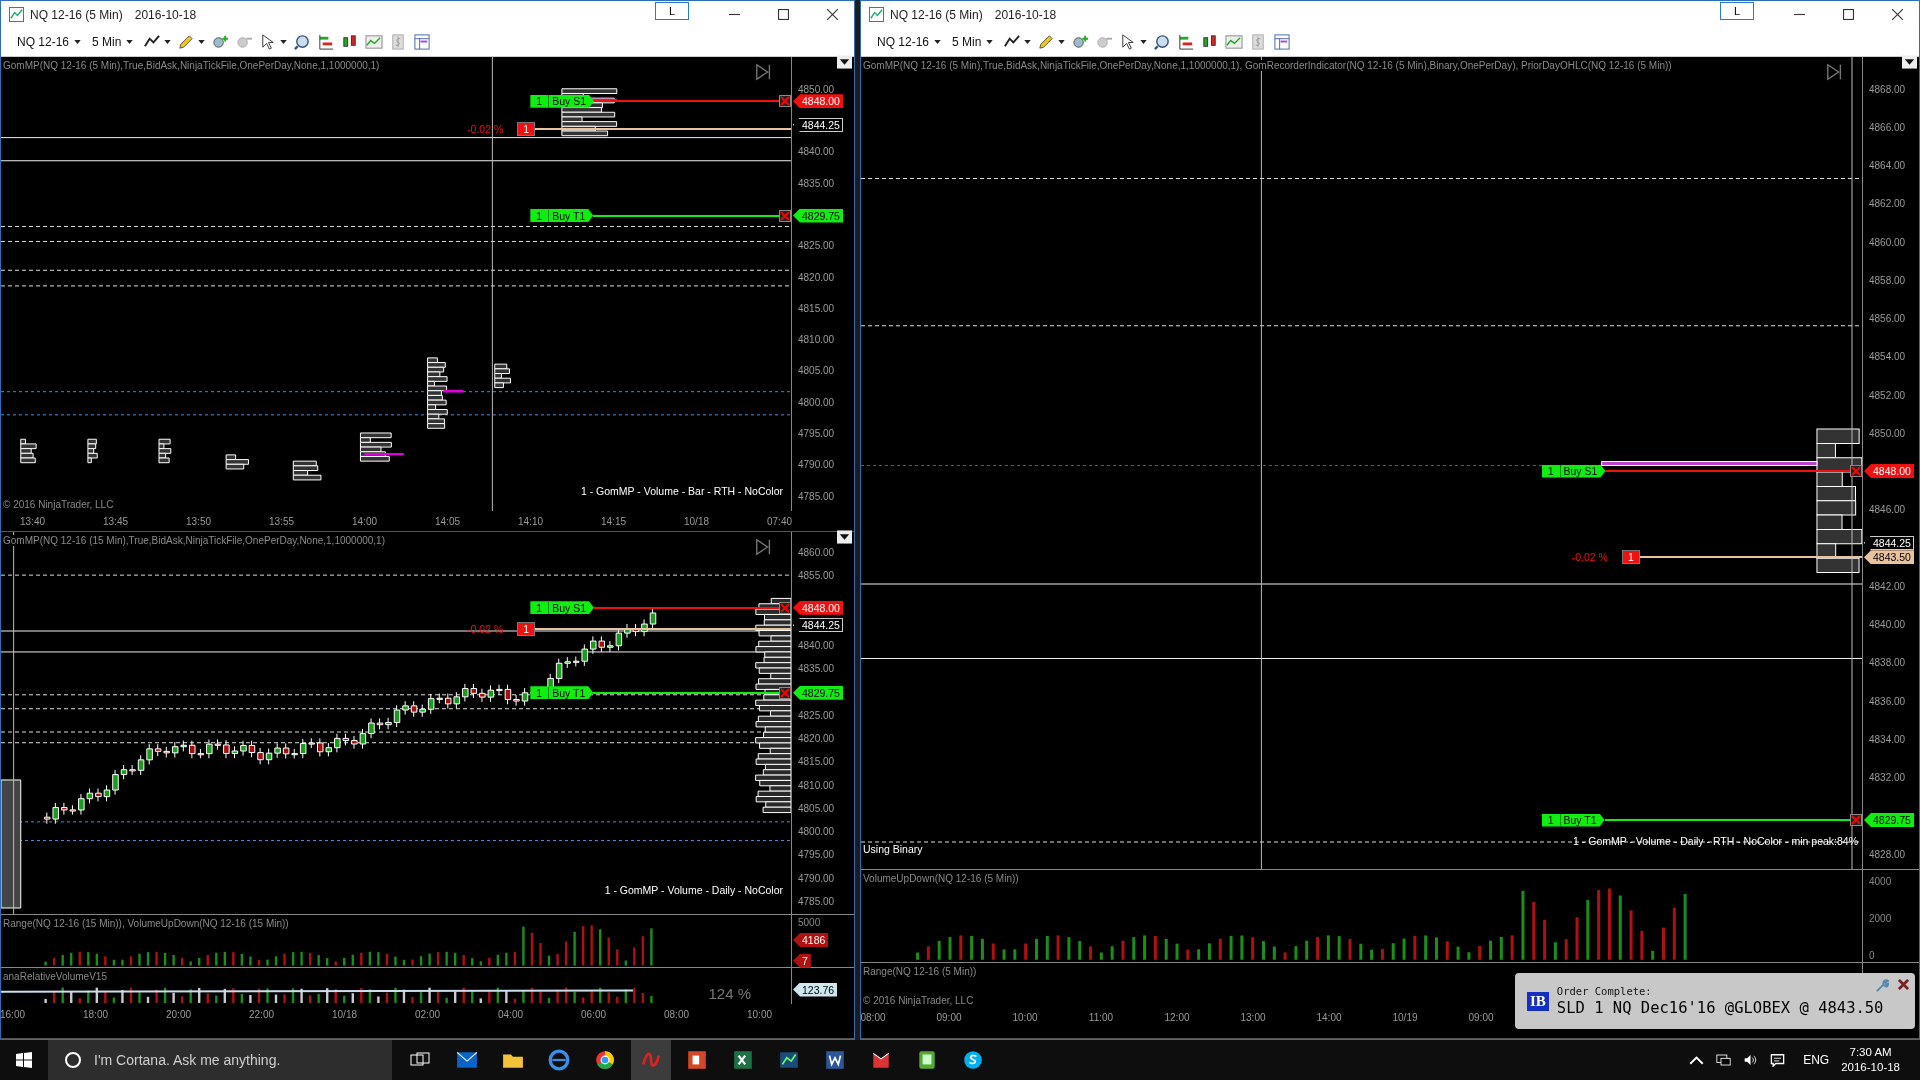 Image resolution: width=1920 pixels, height=1080 pixels. What do you see at coordinates (927, 1060) in the screenshot?
I see `notebook-icon` at bounding box center [927, 1060].